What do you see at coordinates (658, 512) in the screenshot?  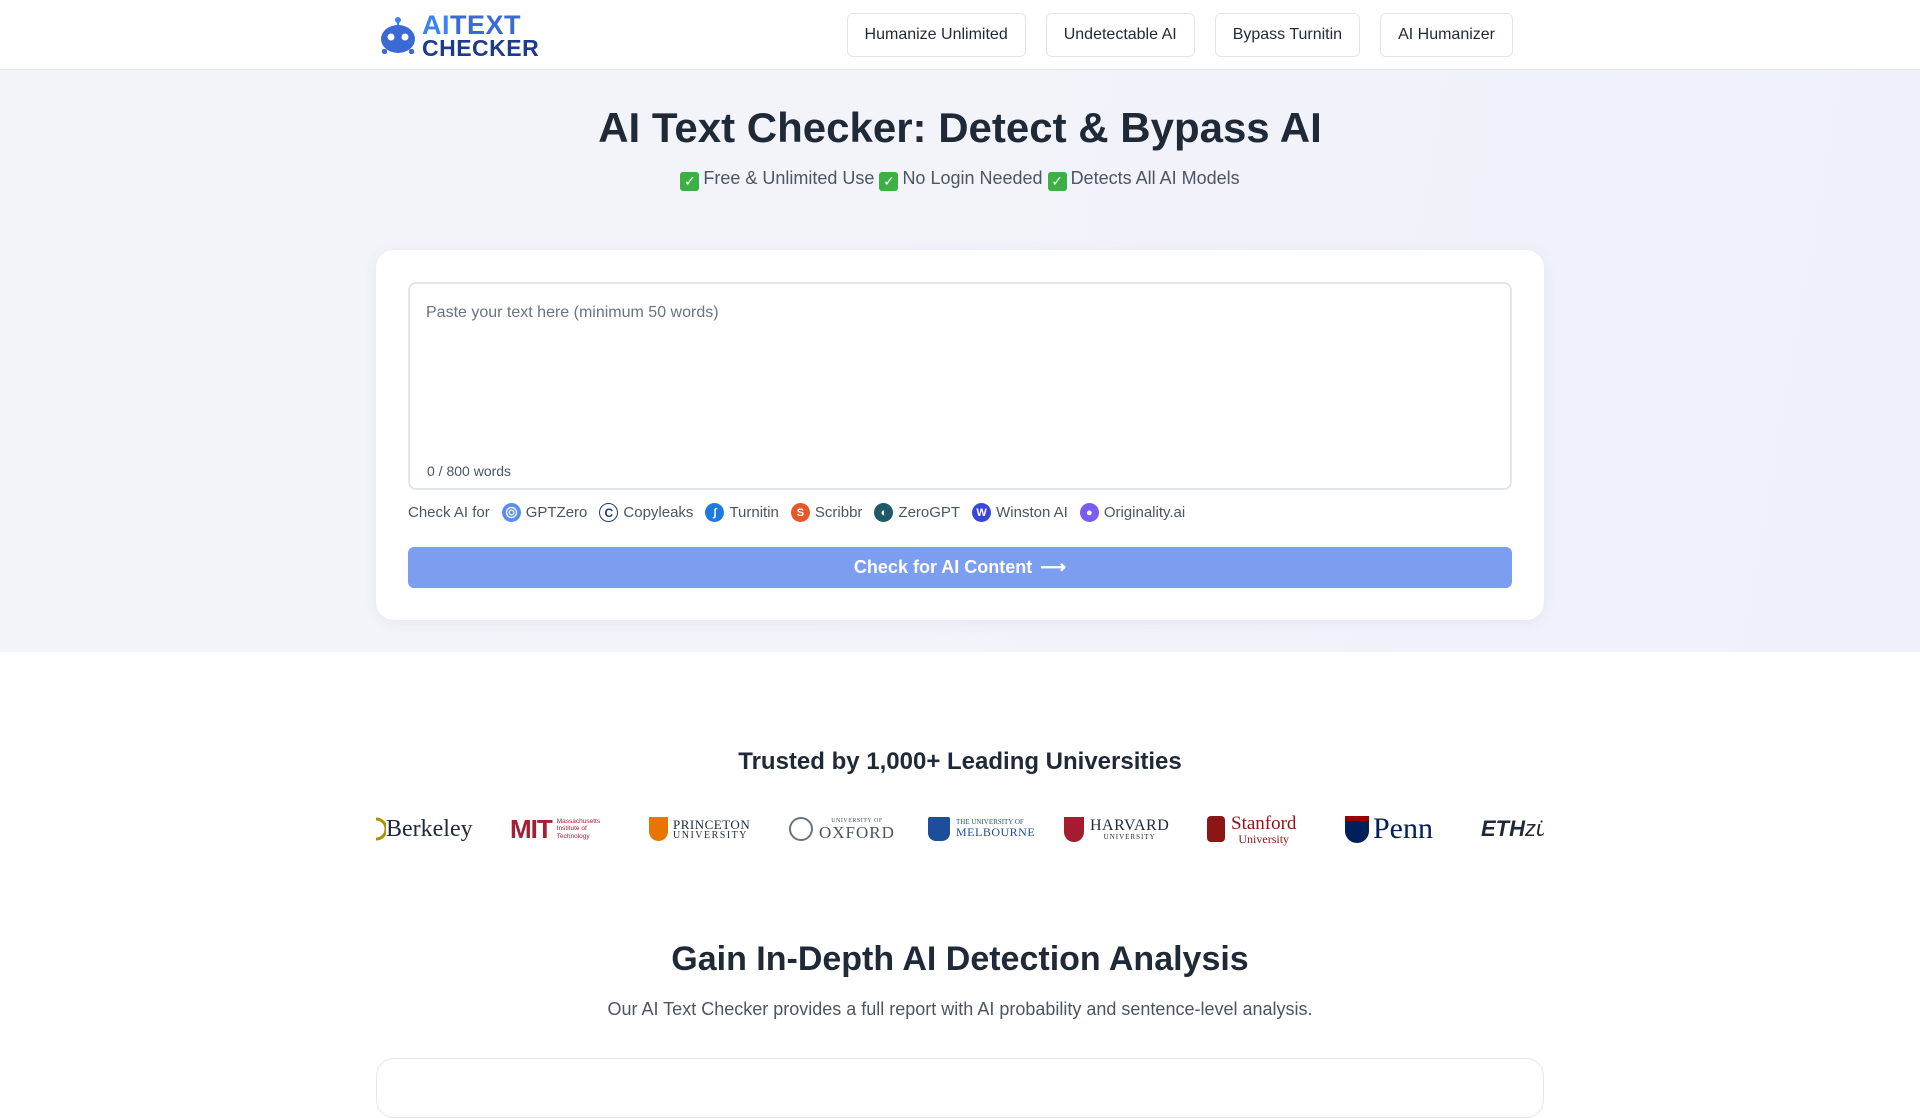 I see `detector-label: Copyleaks` at bounding box center [658, 512].